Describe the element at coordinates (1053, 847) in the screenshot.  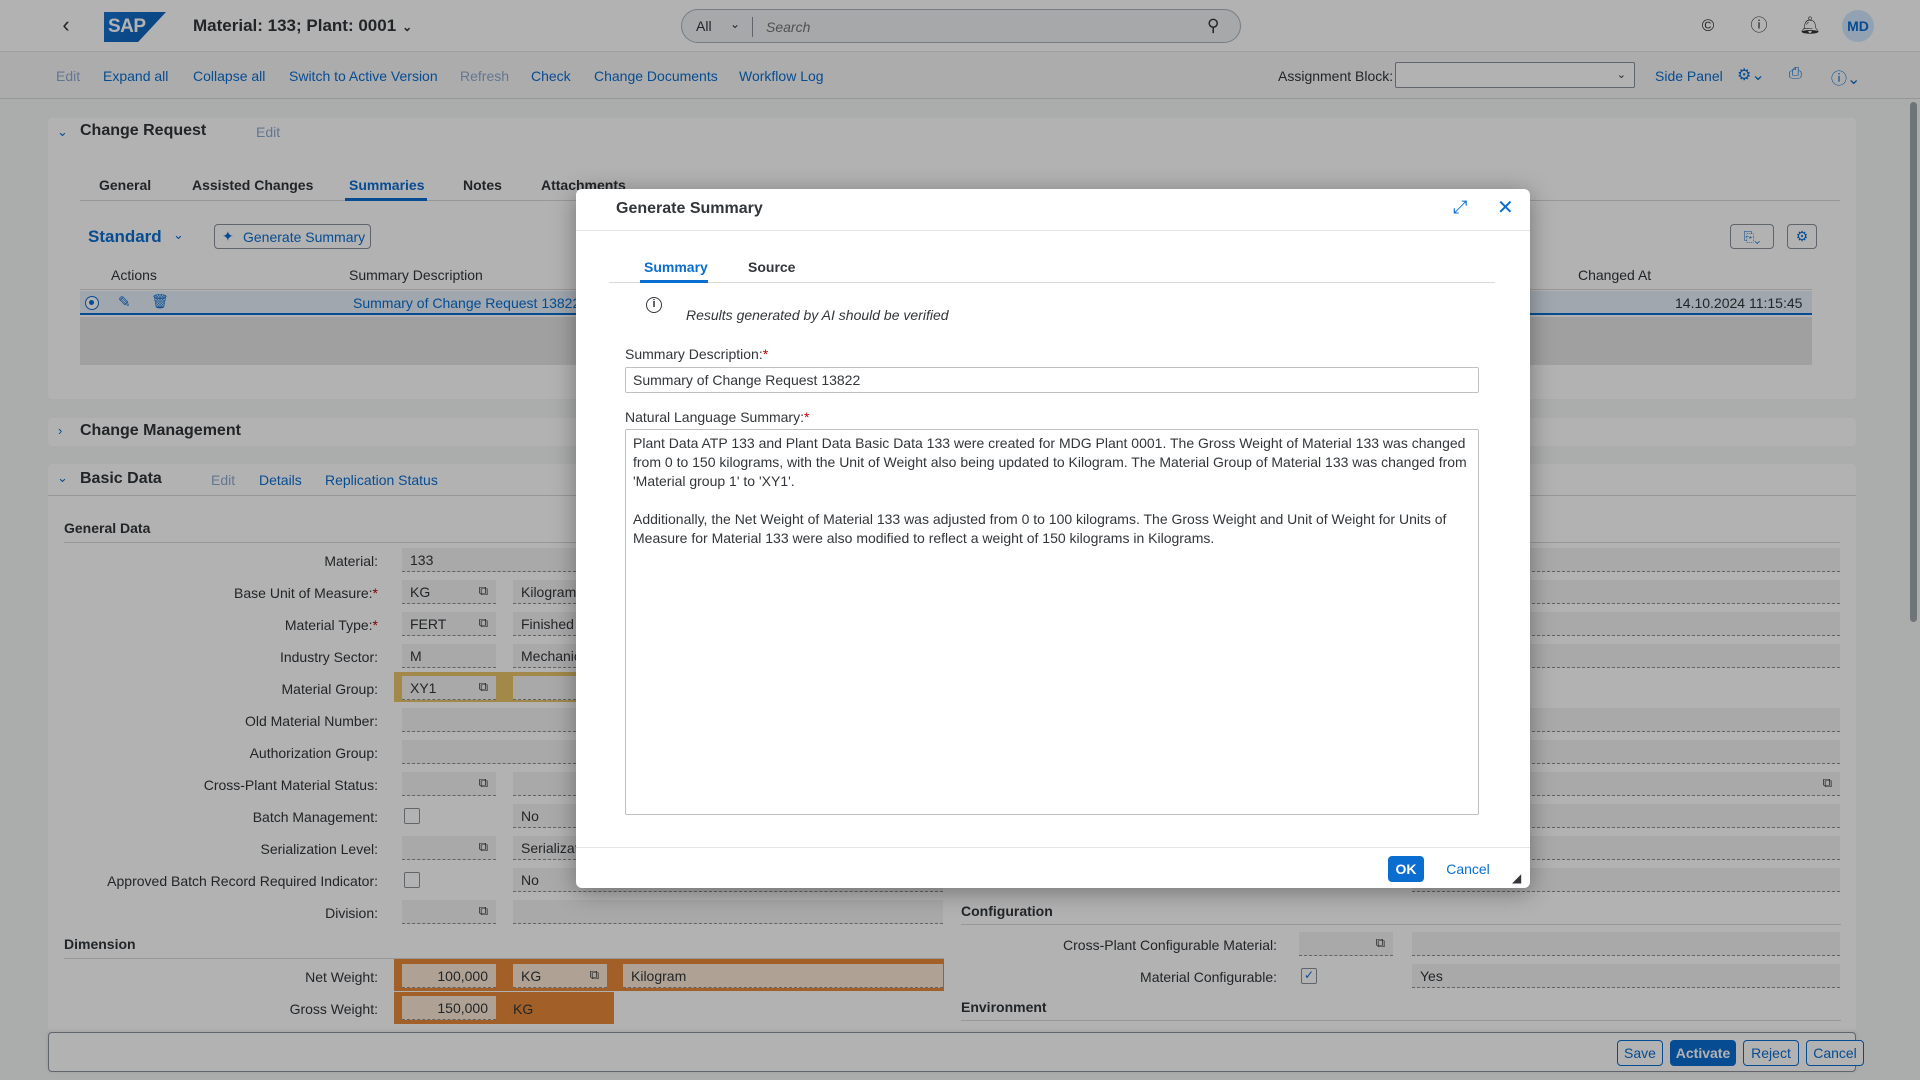
I see `dialog-footer-divider` at that location.